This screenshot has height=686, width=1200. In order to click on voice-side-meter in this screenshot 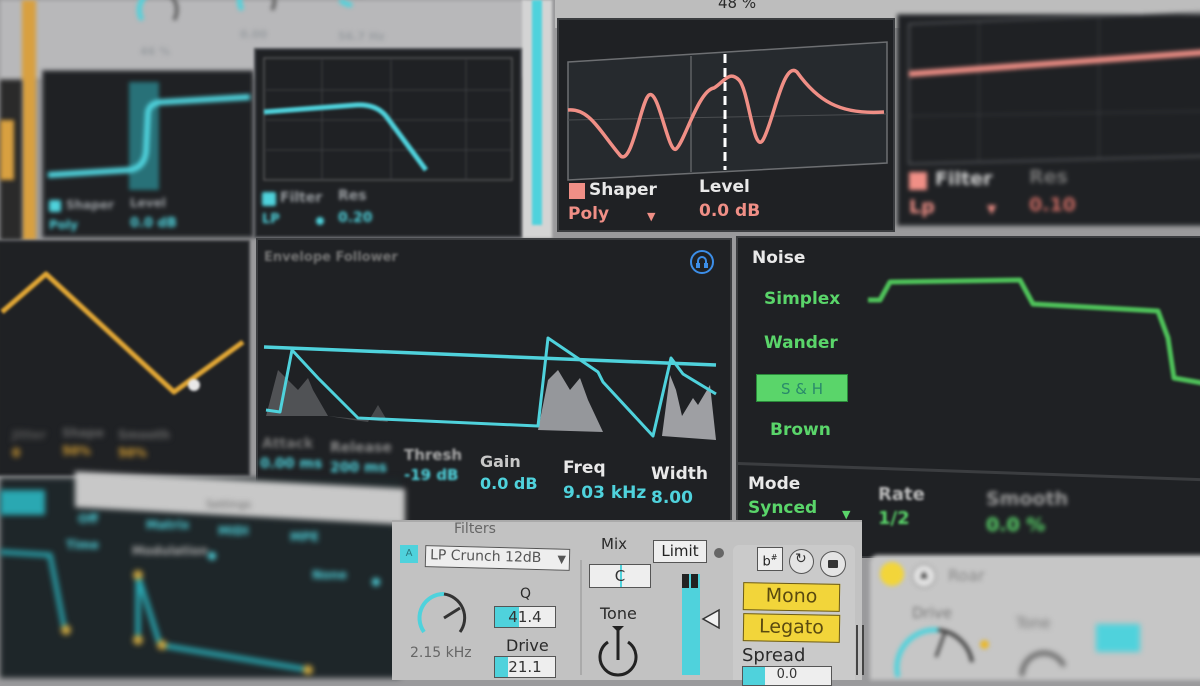, I will do `click(860, 650)`.